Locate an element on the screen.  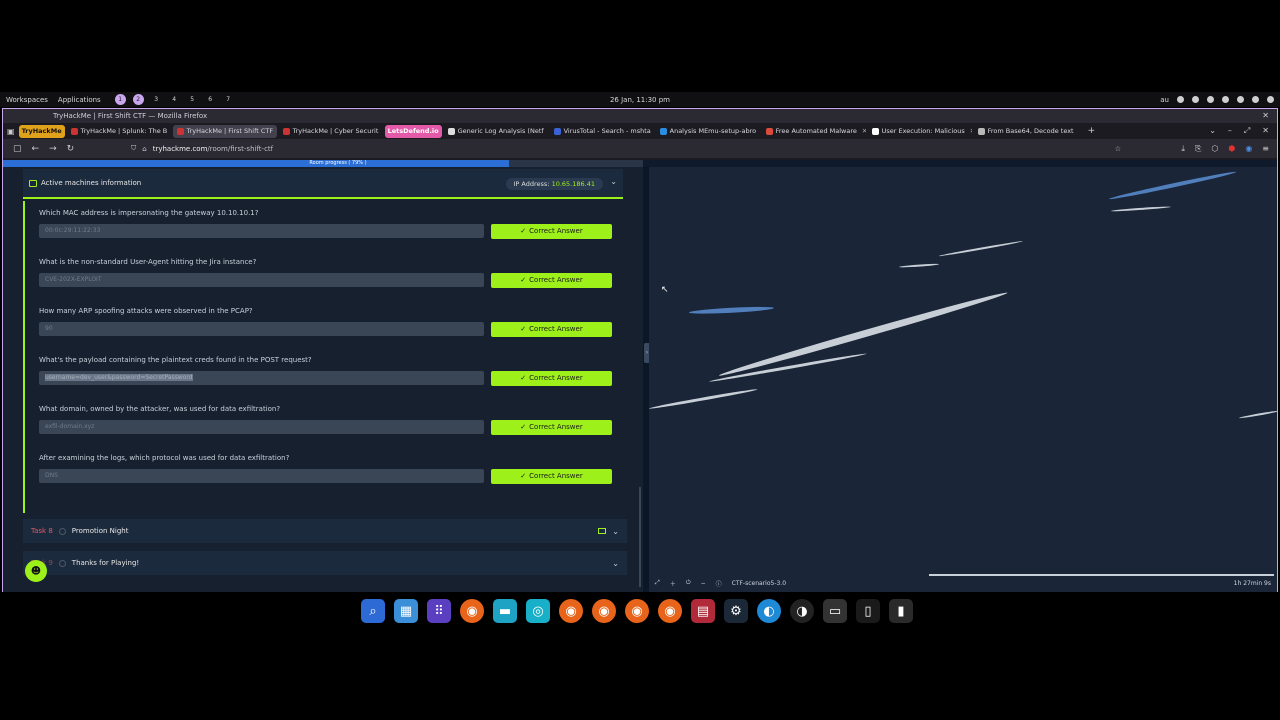
close-icon: ✕ is located at coordinates (1265, 131).